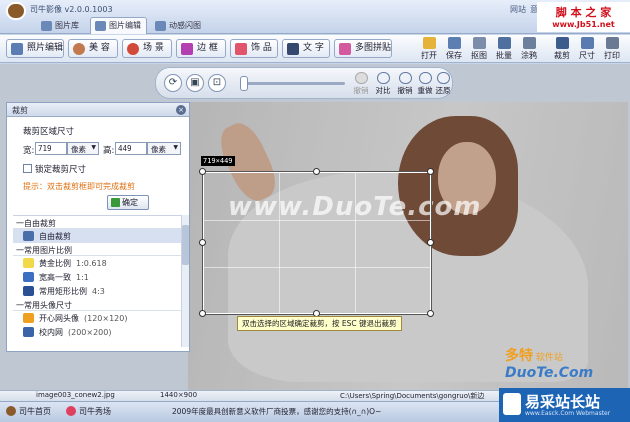  I want to click on animation-icon, so click(160, 26).